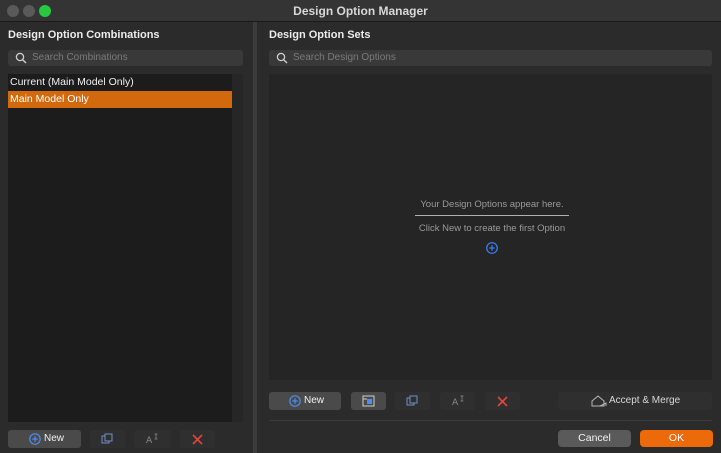 The image size is (721, 453). What do you see at coordinates (344, 57) in the screenshot?
I see `option-sets-search-placeholder: Search Design Options` at bounding box center [344, 57].